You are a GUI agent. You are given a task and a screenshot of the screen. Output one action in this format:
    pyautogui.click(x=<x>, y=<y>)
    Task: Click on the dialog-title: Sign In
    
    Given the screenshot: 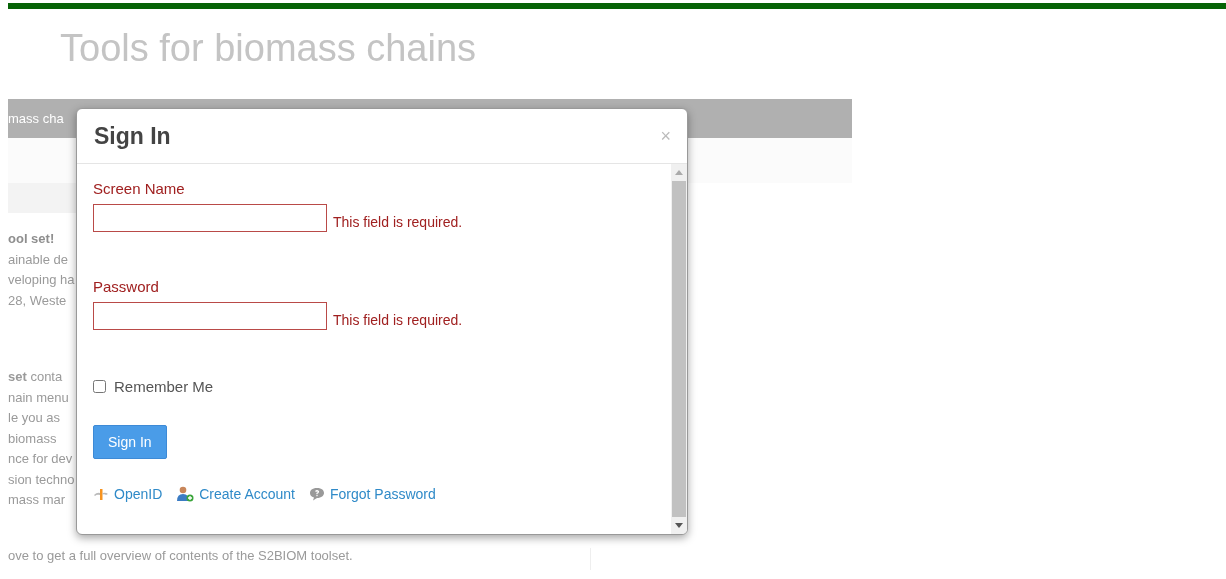 What is the action you would take?
    pyautogui.click(x=132, y=136)
    